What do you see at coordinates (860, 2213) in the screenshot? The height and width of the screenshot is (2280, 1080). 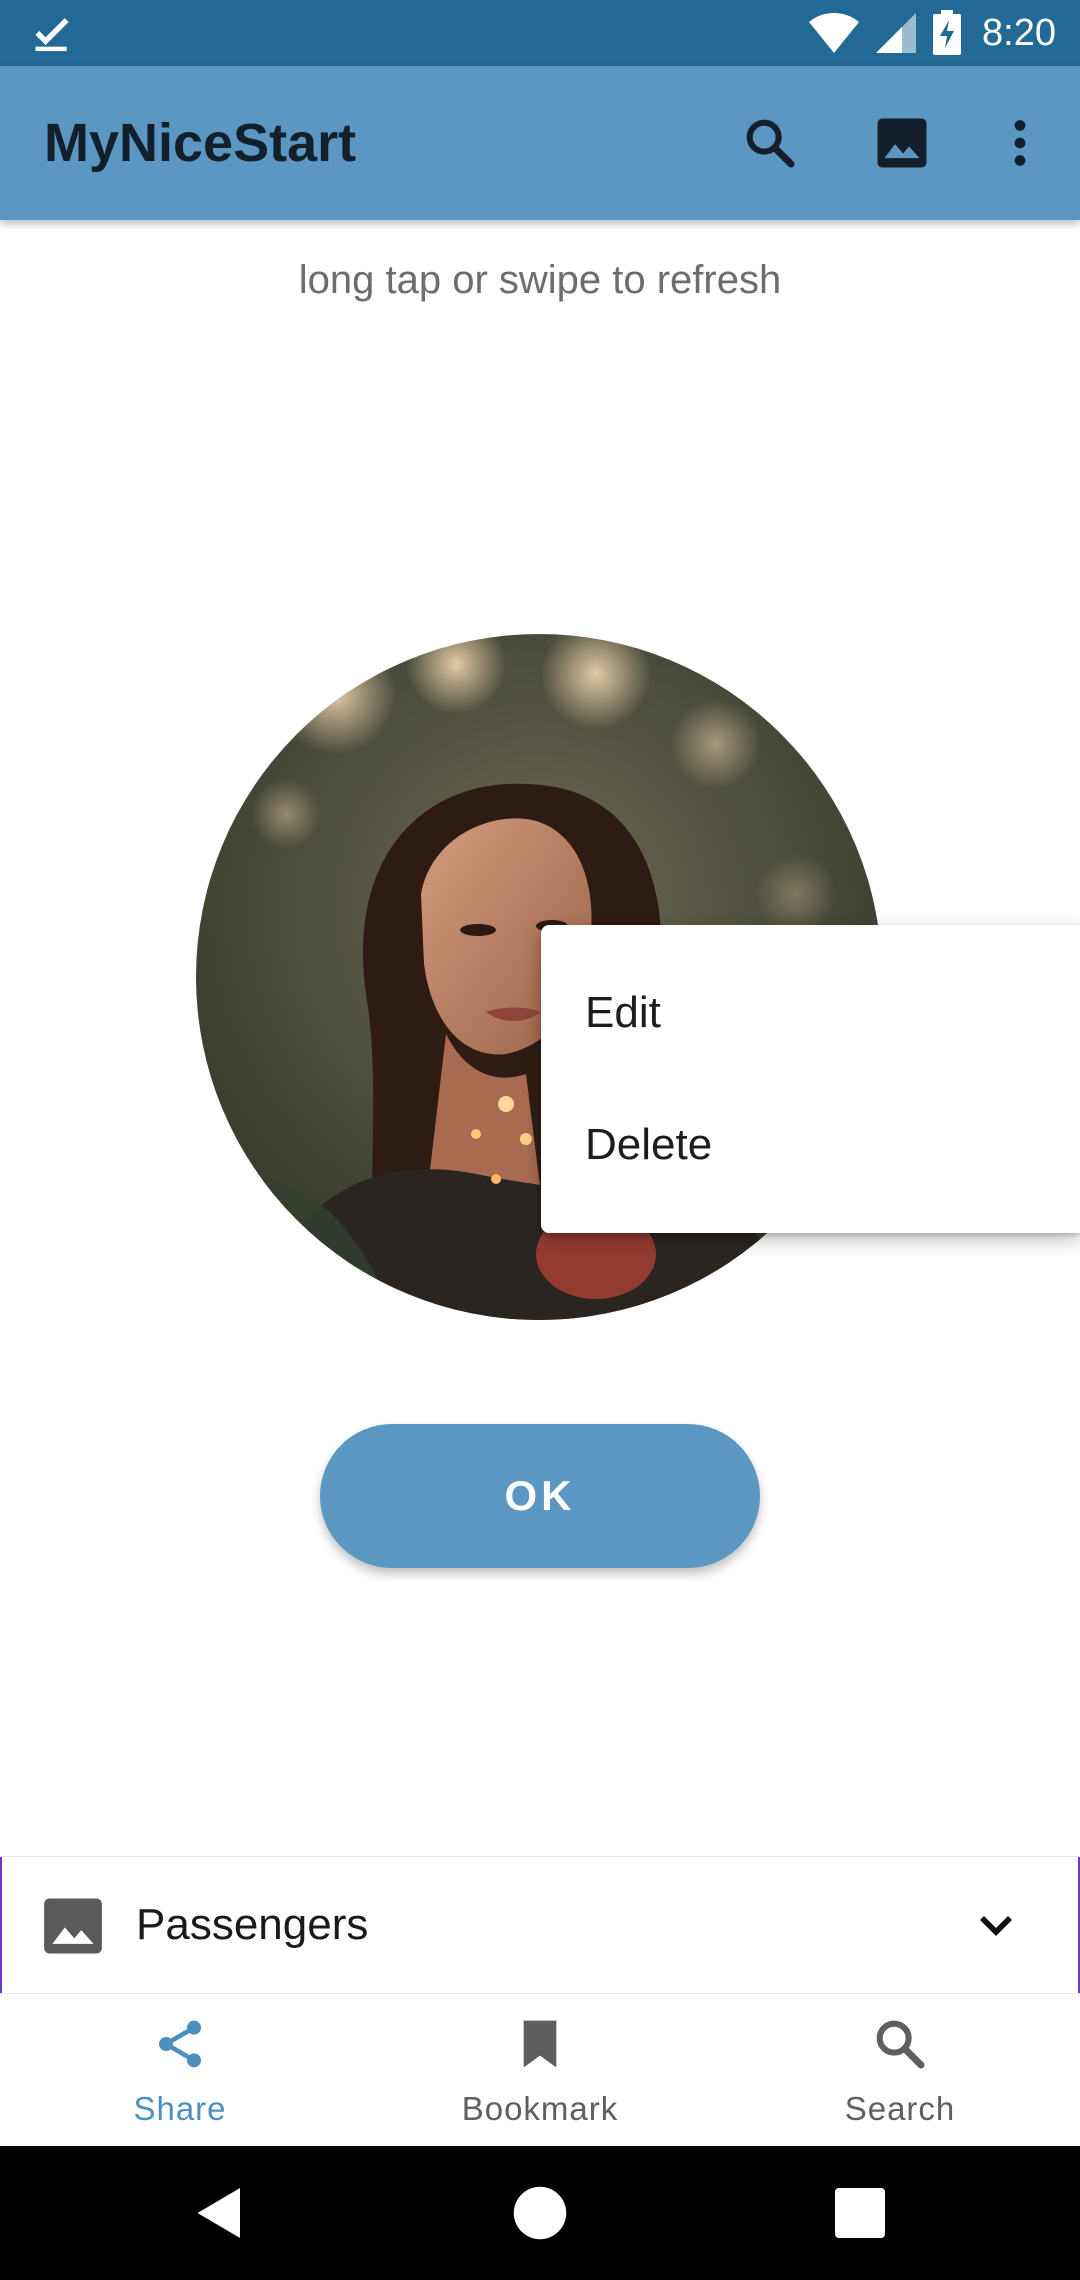 I see `recents-icon` at bounding box center [860, 2213].